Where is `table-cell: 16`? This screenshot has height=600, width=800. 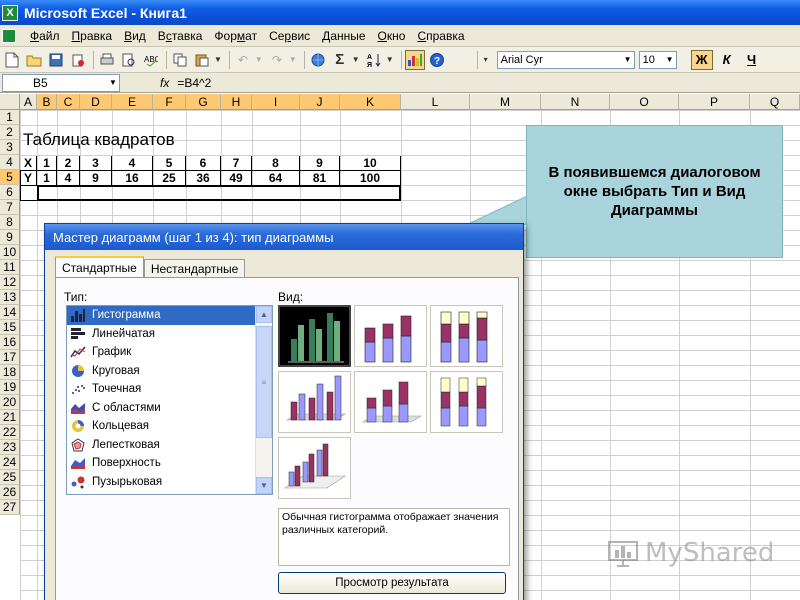
table-cell: 16 is located at coordinates (132, 178).